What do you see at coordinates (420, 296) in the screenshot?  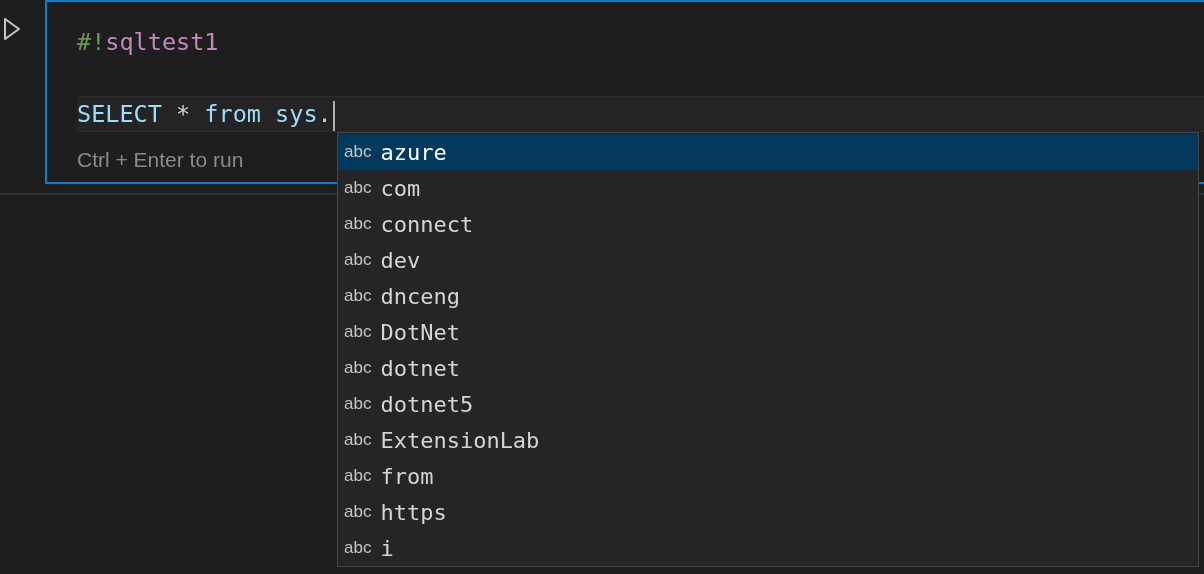 I see `suggestion-label: dnceng` at bounding box center [420, 296].